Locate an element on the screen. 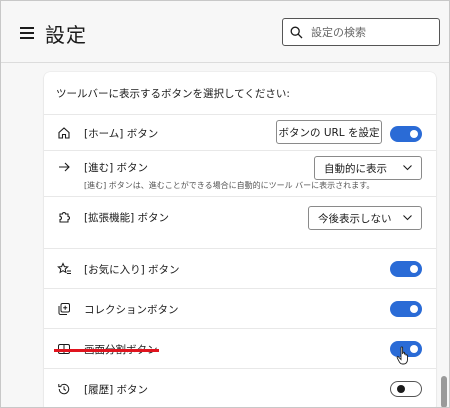 This screenshot has width=450, height=408. section-heading: ツールバーに表示するボタンを選択してください: is located at coordinates (173, 94).